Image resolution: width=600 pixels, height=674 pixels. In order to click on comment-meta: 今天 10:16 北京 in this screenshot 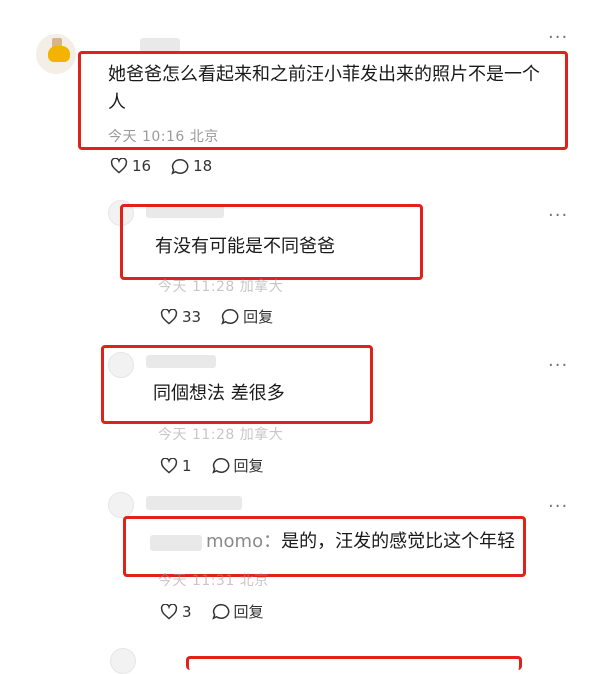, I will do `click(163, 137)`.